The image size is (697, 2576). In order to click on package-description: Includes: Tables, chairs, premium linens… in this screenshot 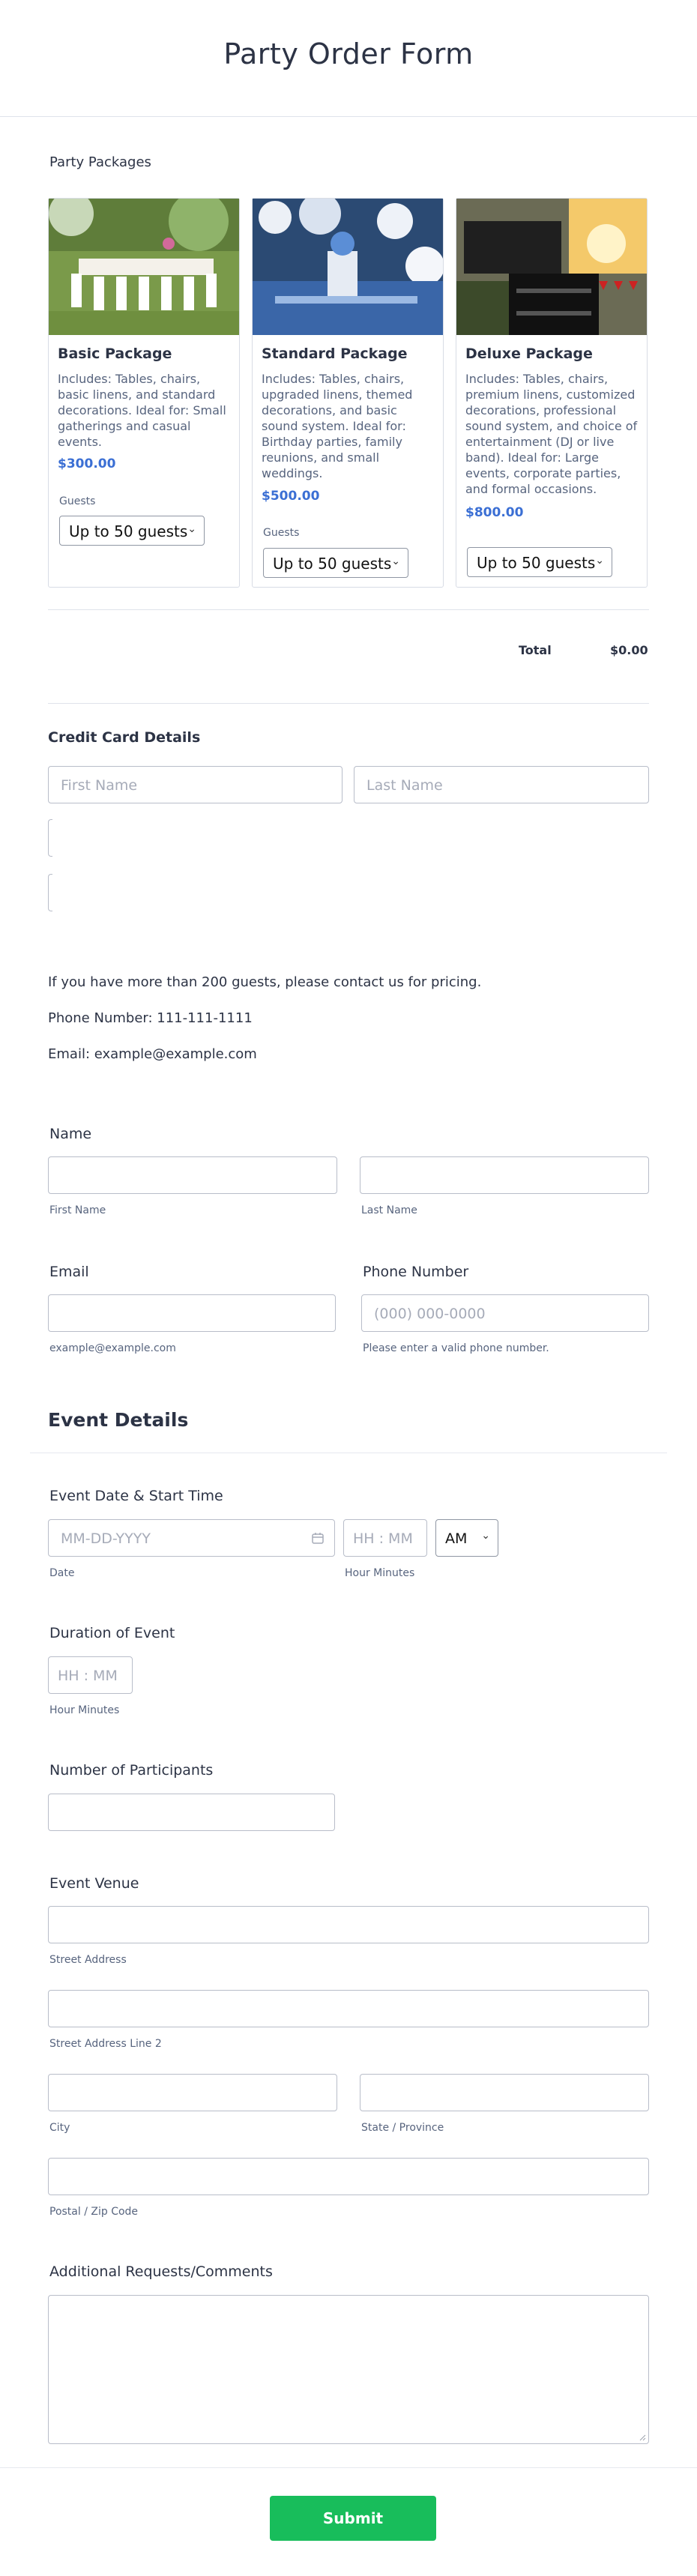, I will do `click(551, 434)`.